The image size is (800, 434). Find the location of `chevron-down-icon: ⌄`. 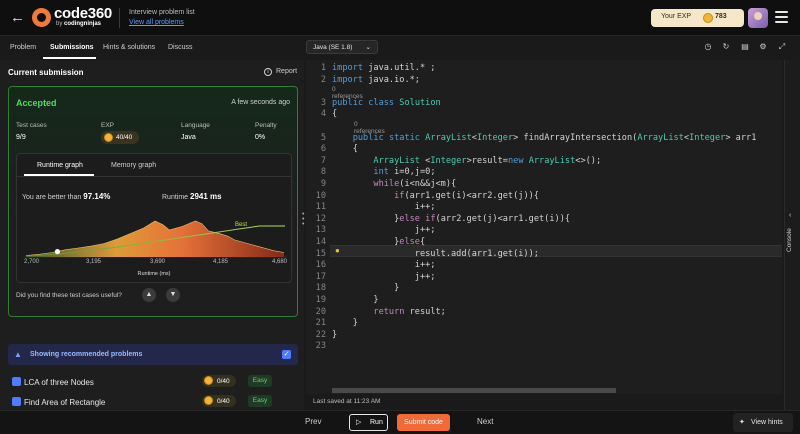

chevron-down-icon: ⌄ is located at coordinates (368, 47).